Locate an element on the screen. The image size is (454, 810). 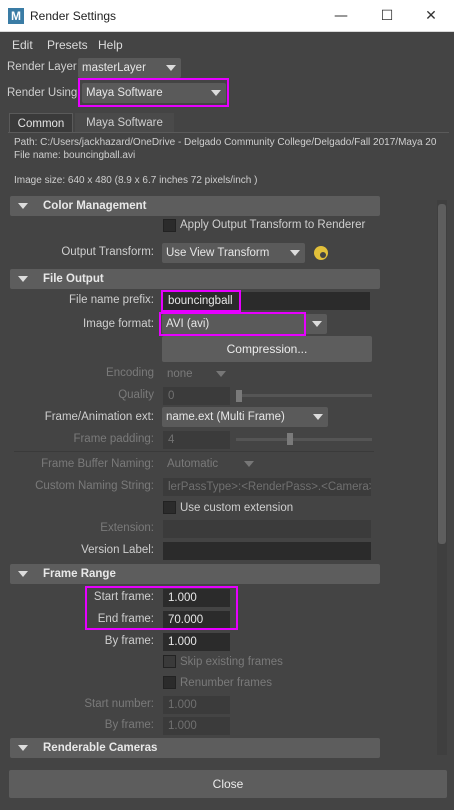
use-custom-extension-label: Use custom extension is located at coordinates (237, 508).